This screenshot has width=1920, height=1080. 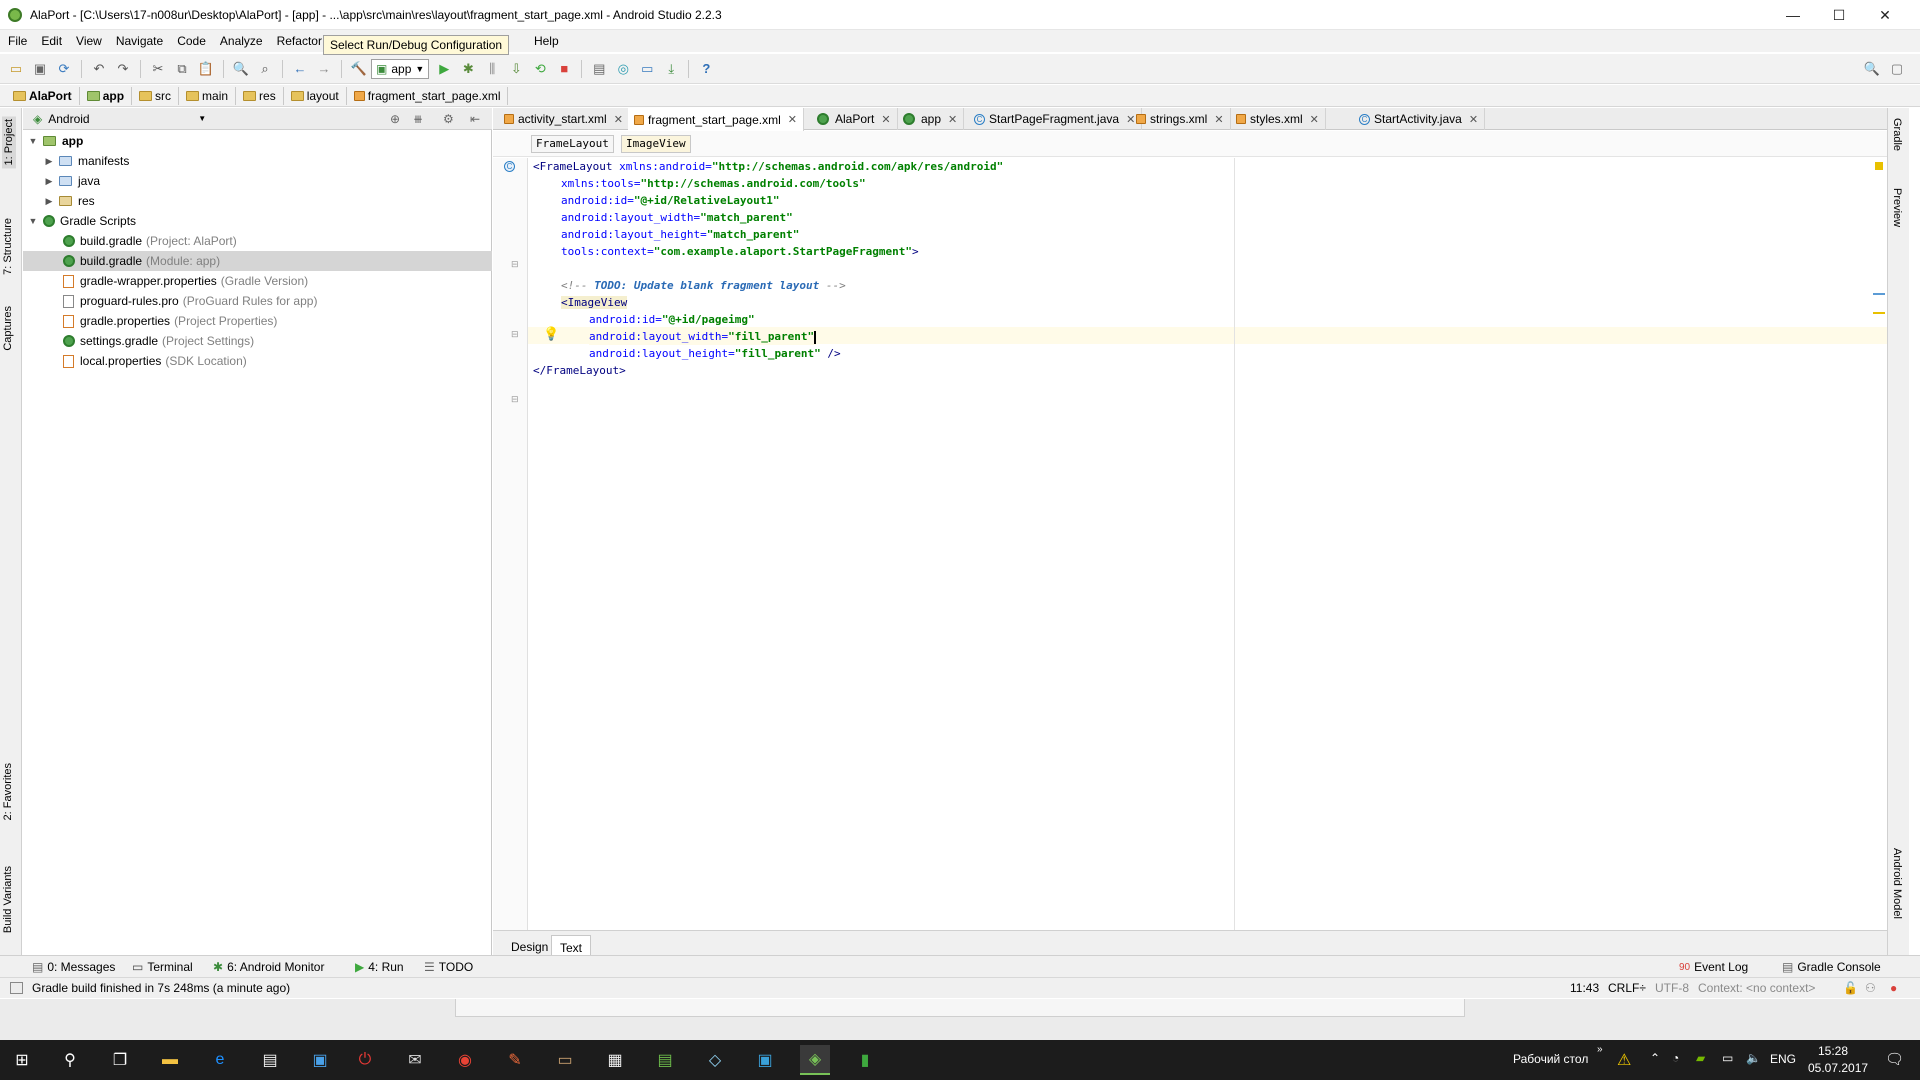 I want to click on file-encoding: UTF-8, so click(x=1672, y=988).